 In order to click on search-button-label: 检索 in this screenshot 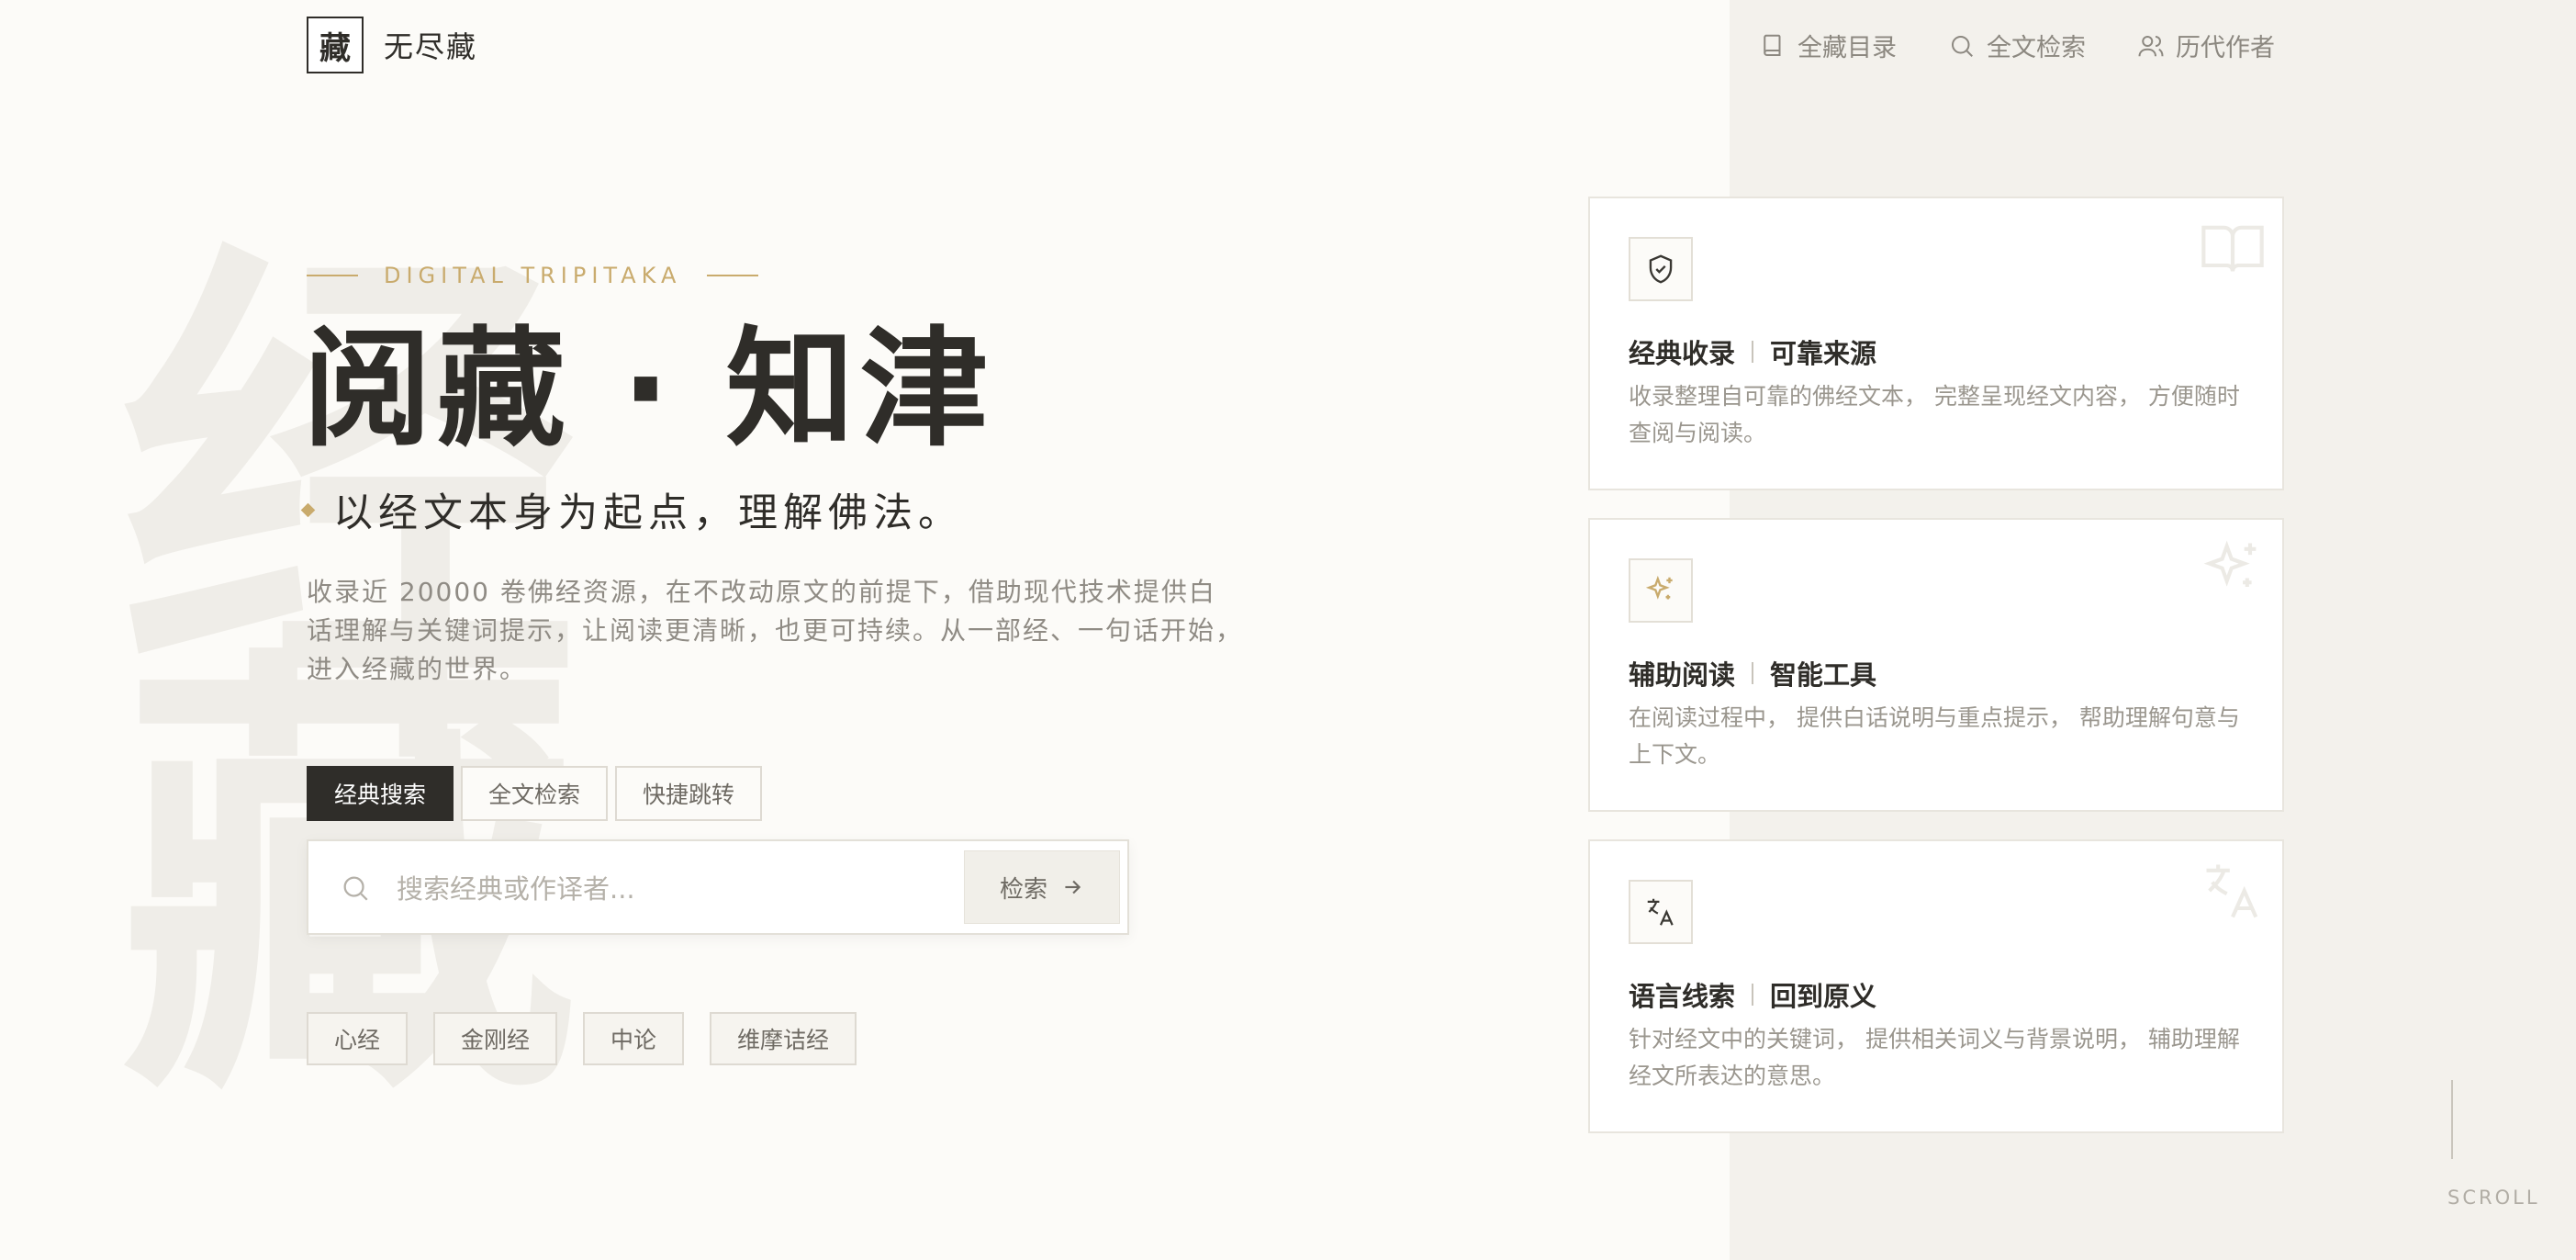, I will do `click(1023, 889)`.